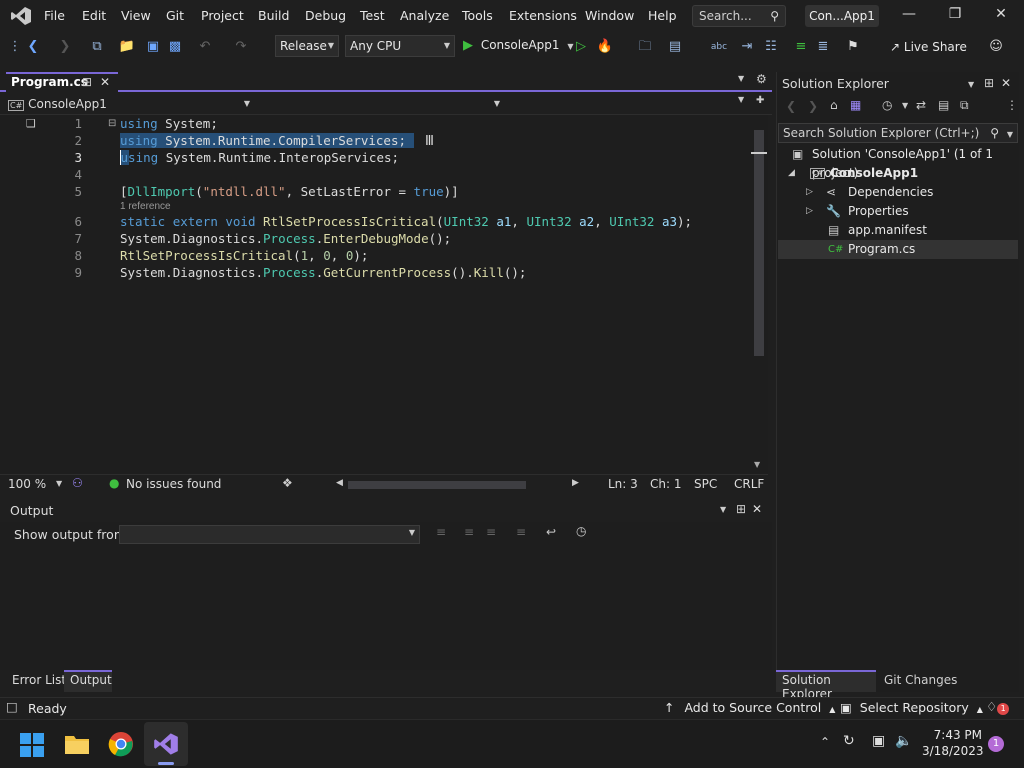  Describe the element at coordinates (705, 484) in the screenshot. I see `whitespace-indicator: SPC` at that location.